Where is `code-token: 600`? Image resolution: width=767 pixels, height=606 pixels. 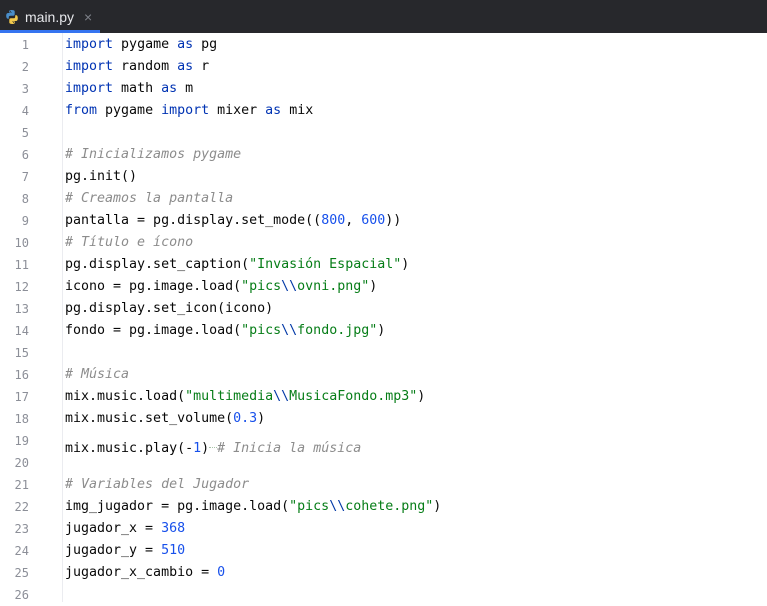 code-token: 600 is located at coordinates (373, 220).